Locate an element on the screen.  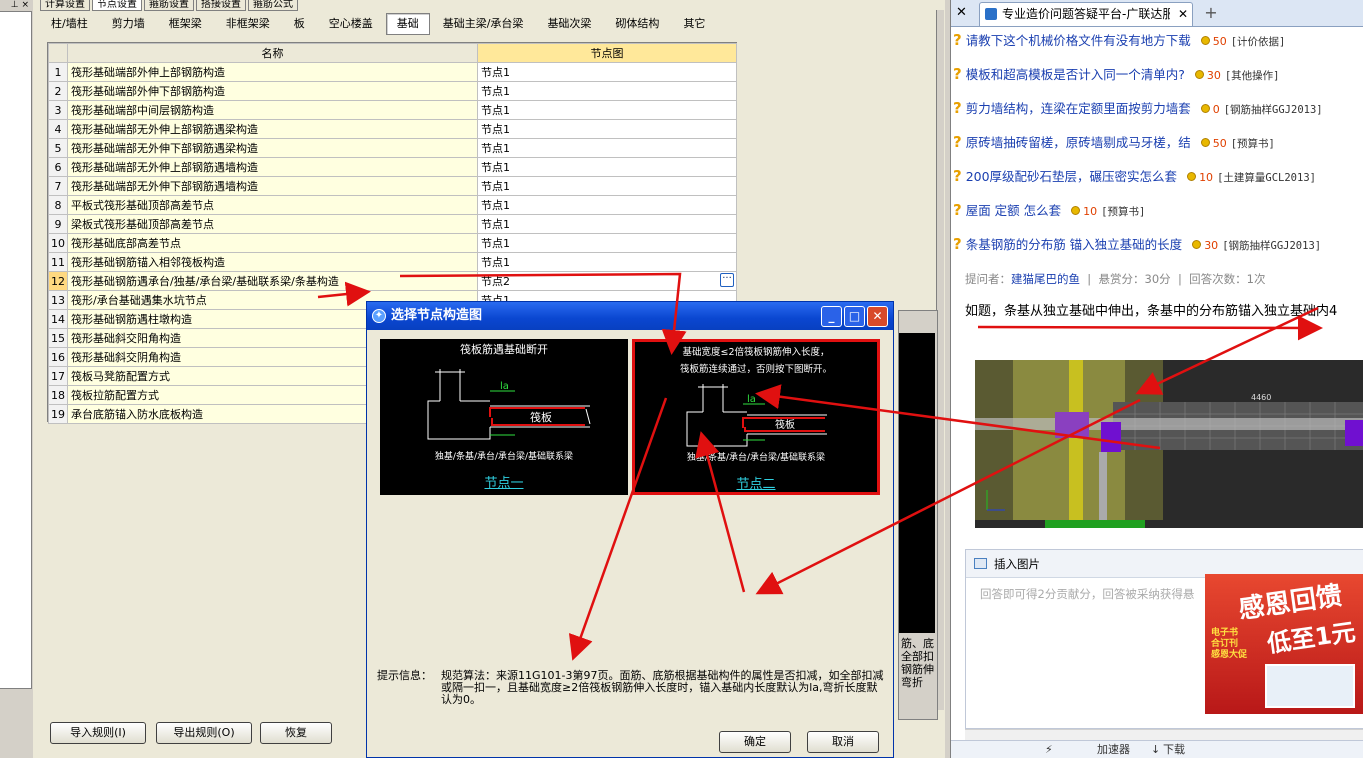
export-rules-button: 导出规则(O) is located at coordinates (204, 733).